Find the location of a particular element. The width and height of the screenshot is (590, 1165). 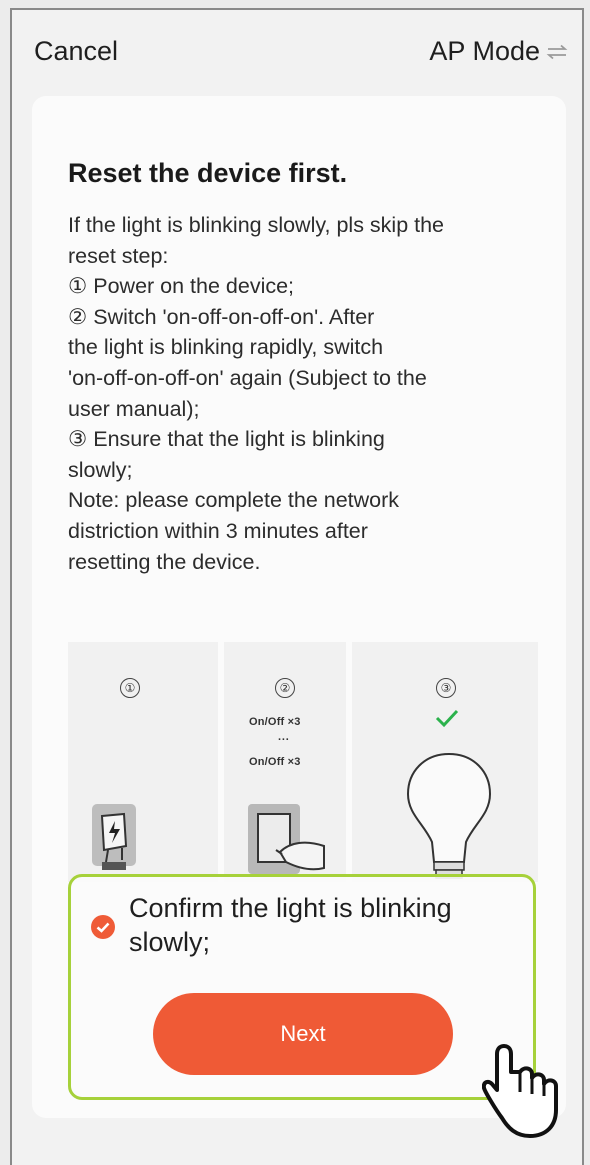

step-3-panel: ③ is located at coordinates (445, 762).